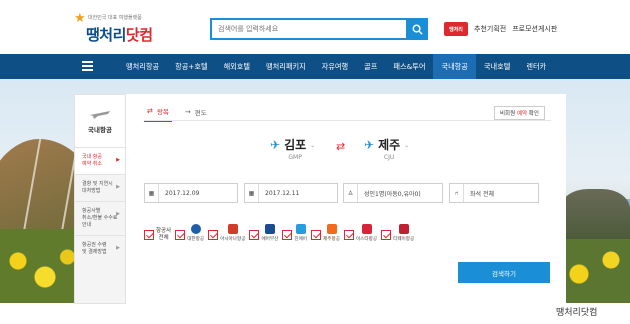 The width and height of the screenshot is (630, 324). What do you see at coordinates (94, 245) in the screenshot?
I see `sidebar-item-line: 항공권 수령` at bounding box center [94, 245].